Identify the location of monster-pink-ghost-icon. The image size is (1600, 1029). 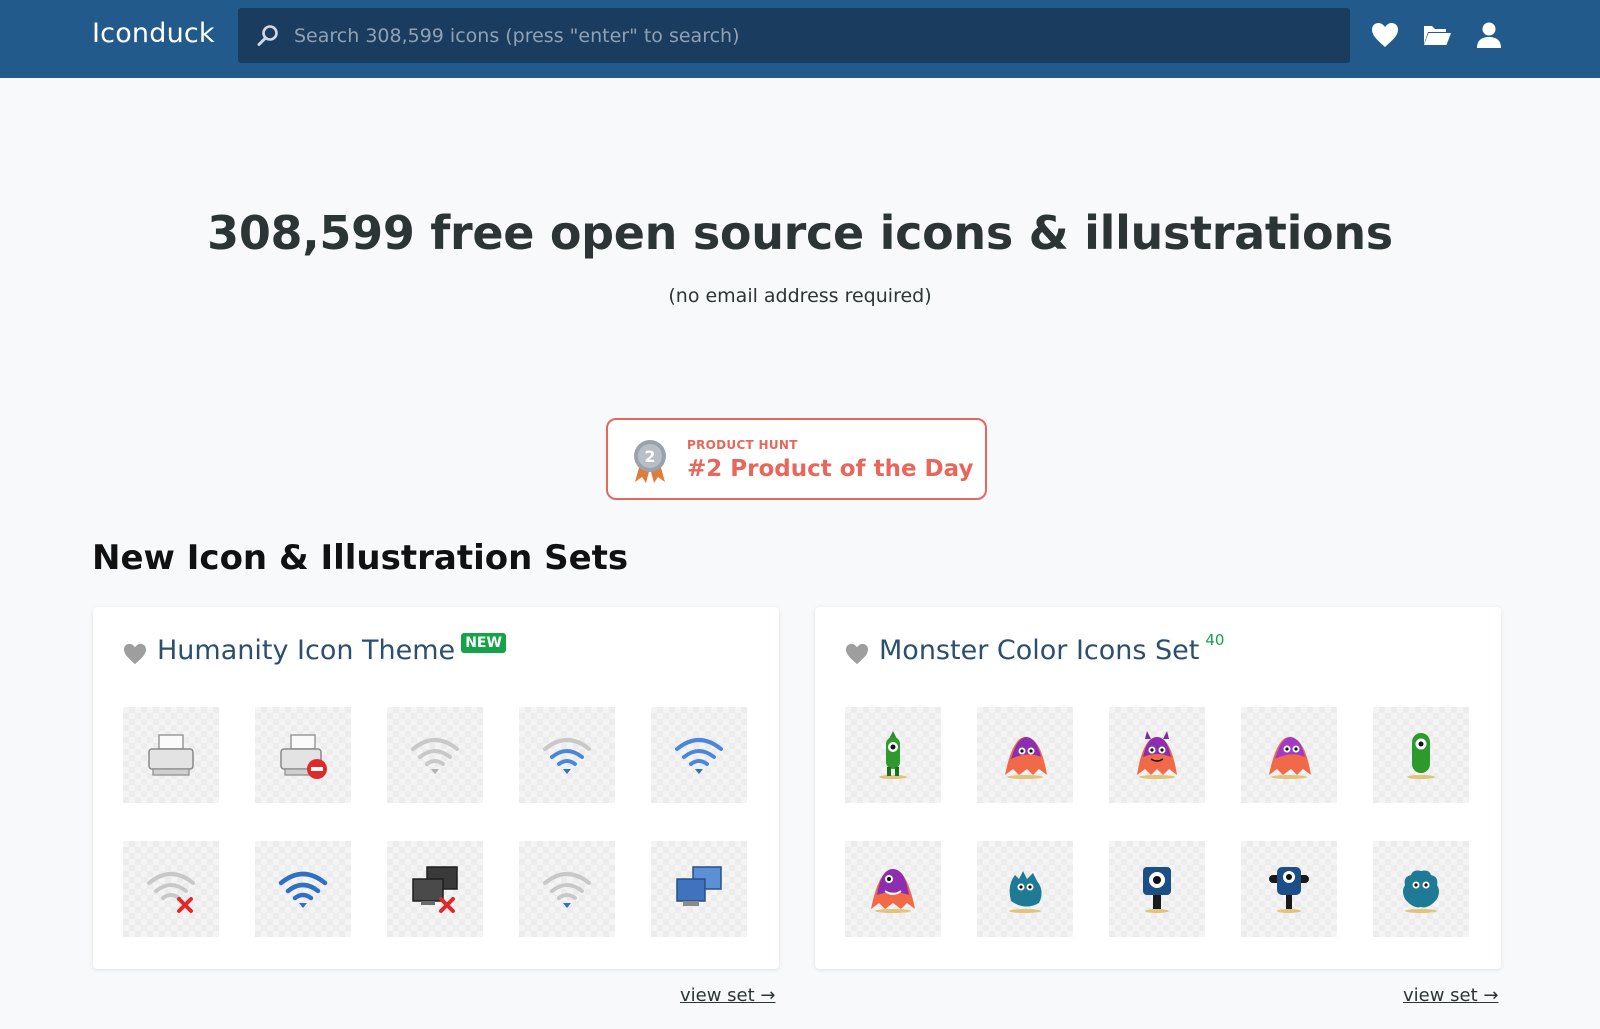
(1026, 757).